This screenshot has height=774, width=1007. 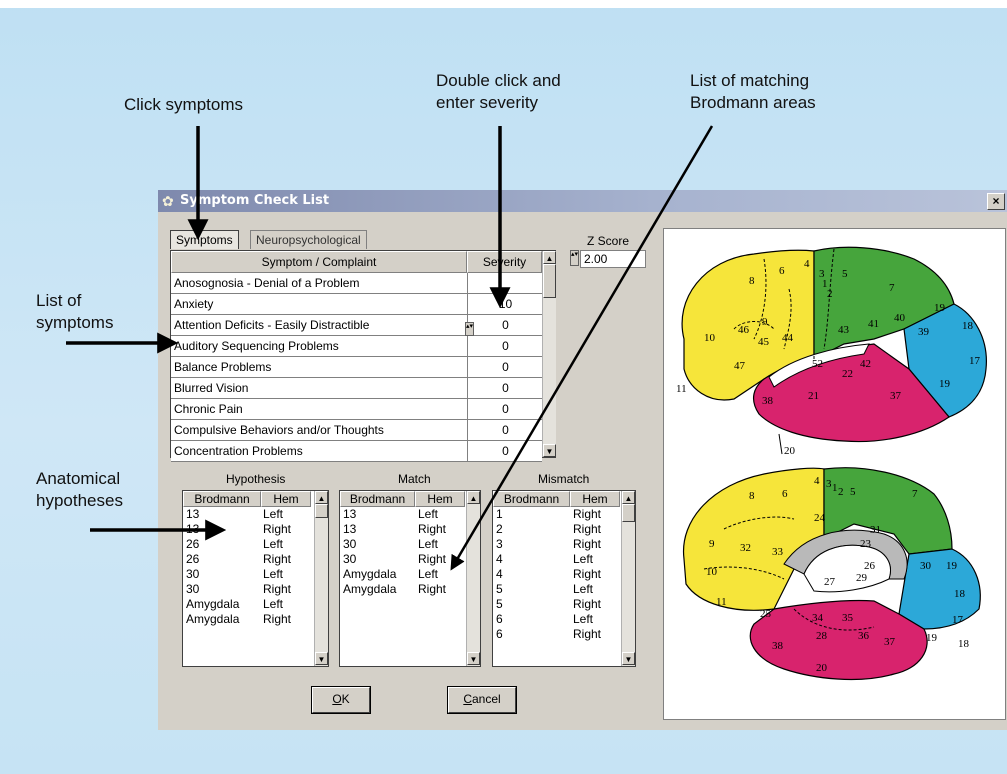 I want to click on brodmann-cell: 3, so click(x=499, y=544).